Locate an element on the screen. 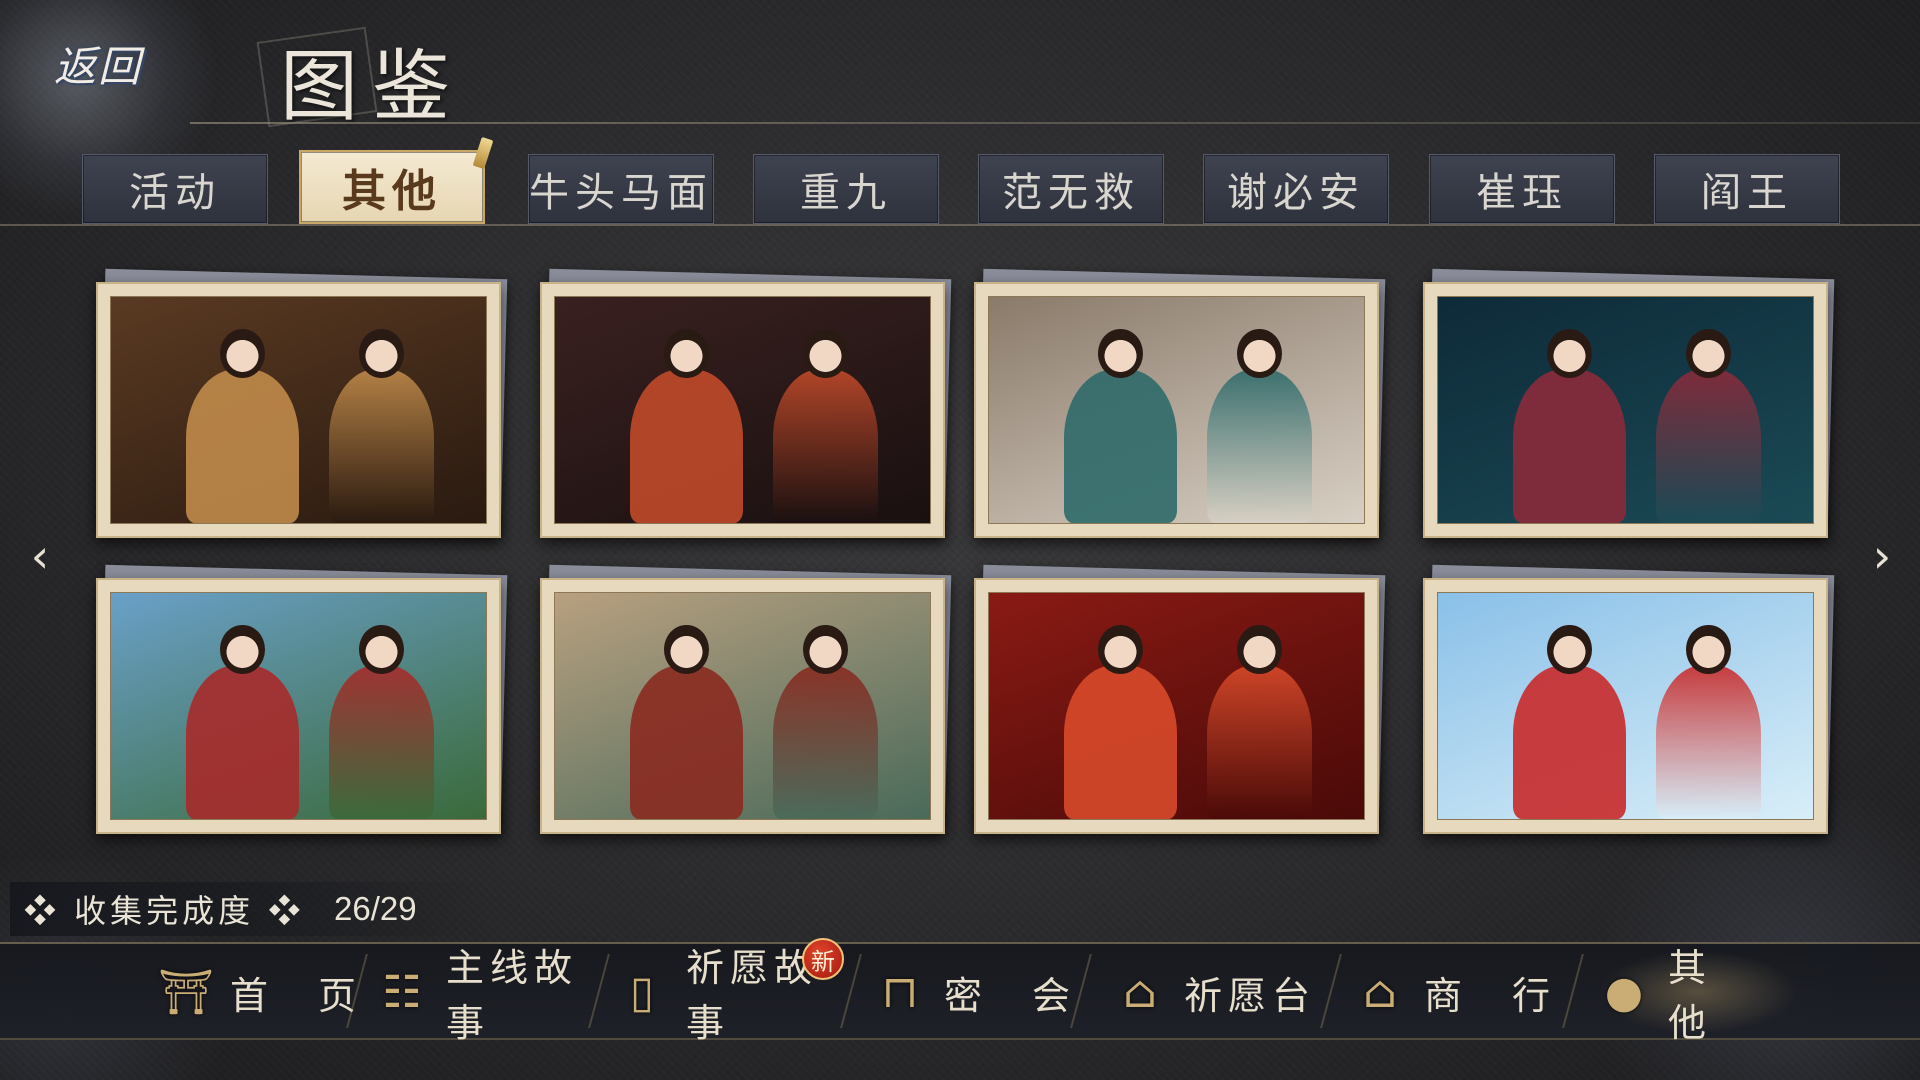 The width and height of the screenshot is (1920, 1080). talisman-icon: ▯ is located at coordinates (645, 992).